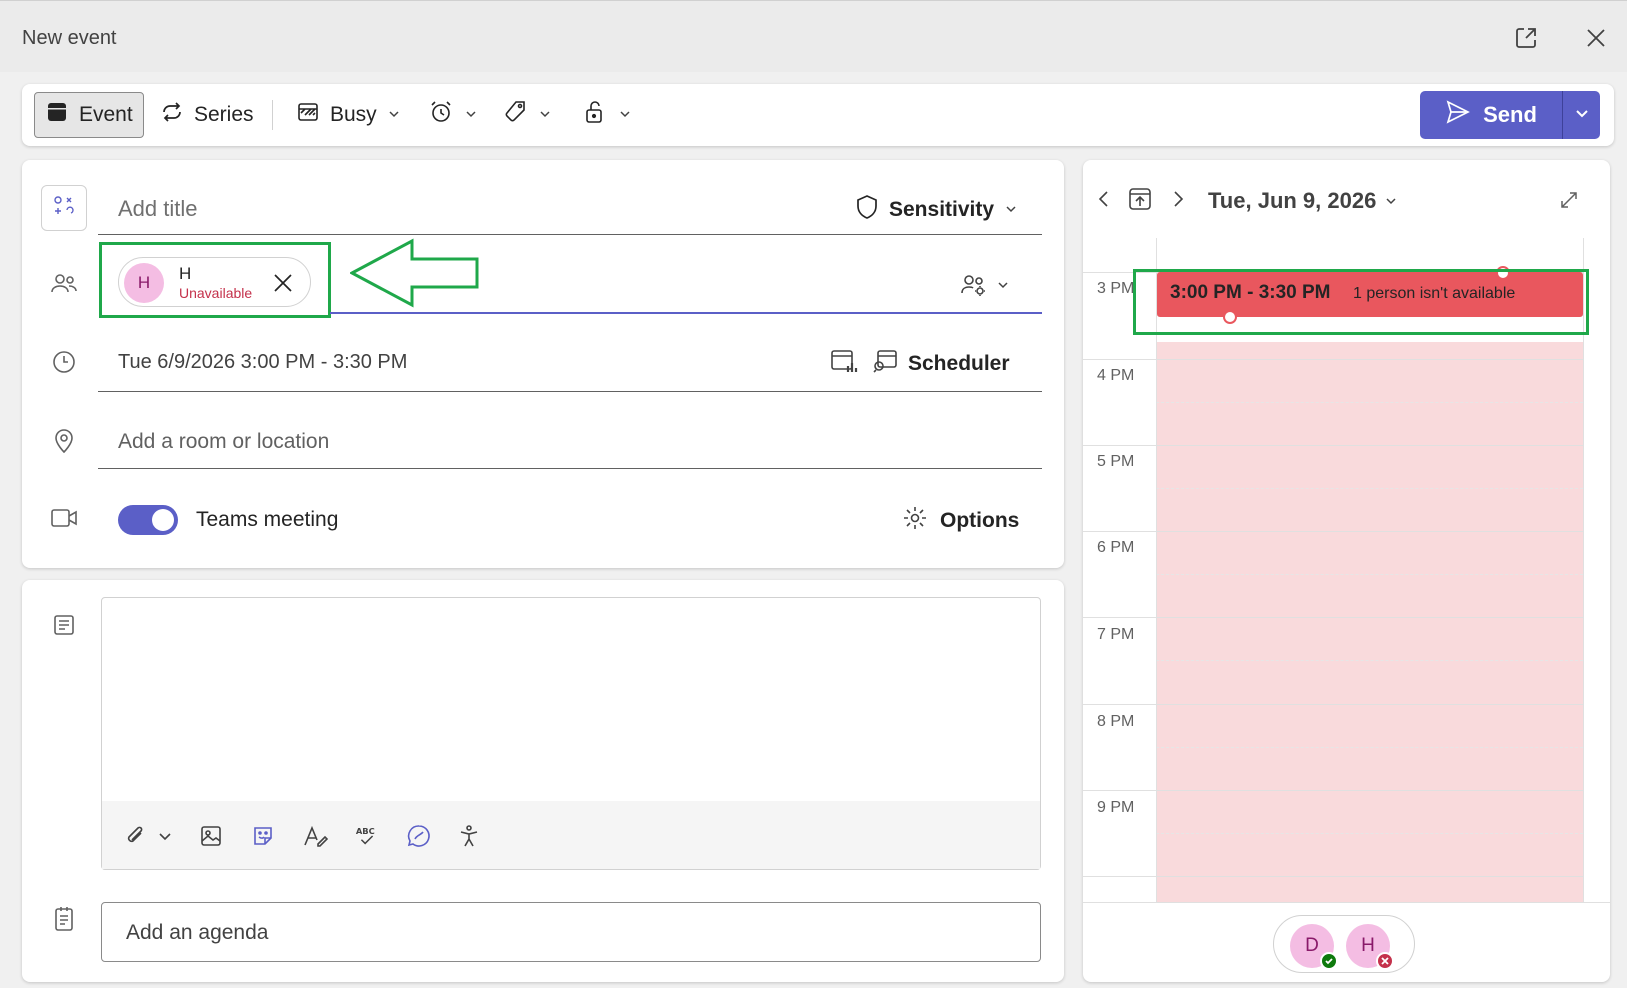 The image size is (1627, 988). Describe the element at coordinates (915, 521) in the screenshot. I see `gear-icon` at that location.